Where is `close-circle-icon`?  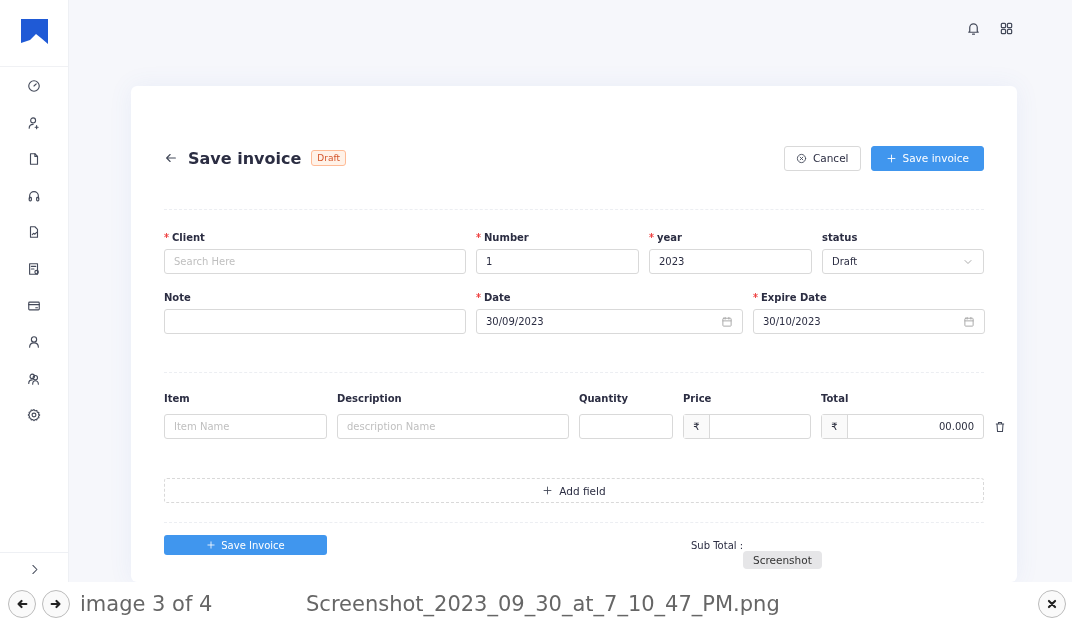
close-circle-icon is located at coordinates (801, 158).